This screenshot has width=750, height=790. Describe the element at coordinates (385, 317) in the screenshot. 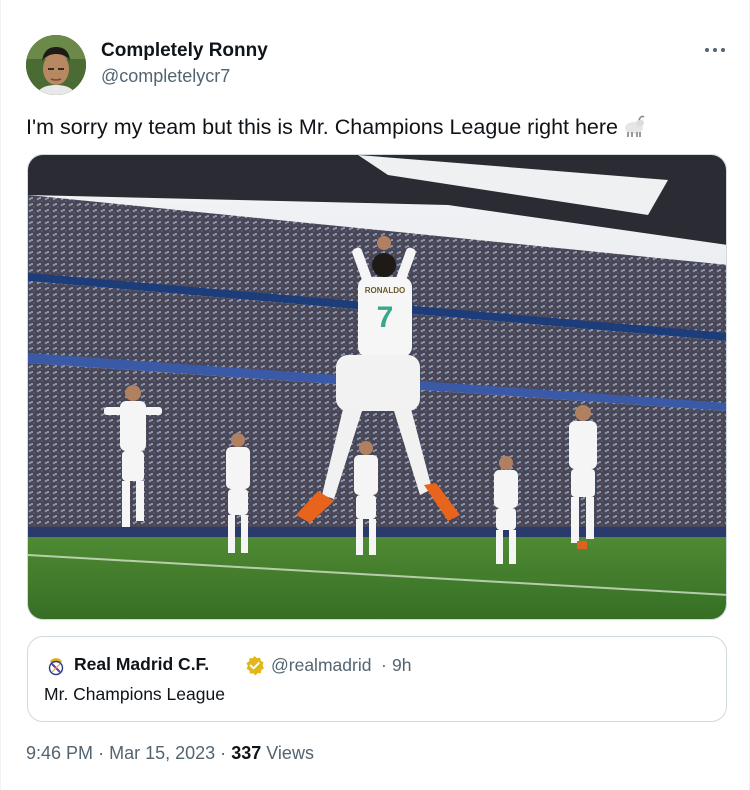

I see `jersey-number: 7` at that location.